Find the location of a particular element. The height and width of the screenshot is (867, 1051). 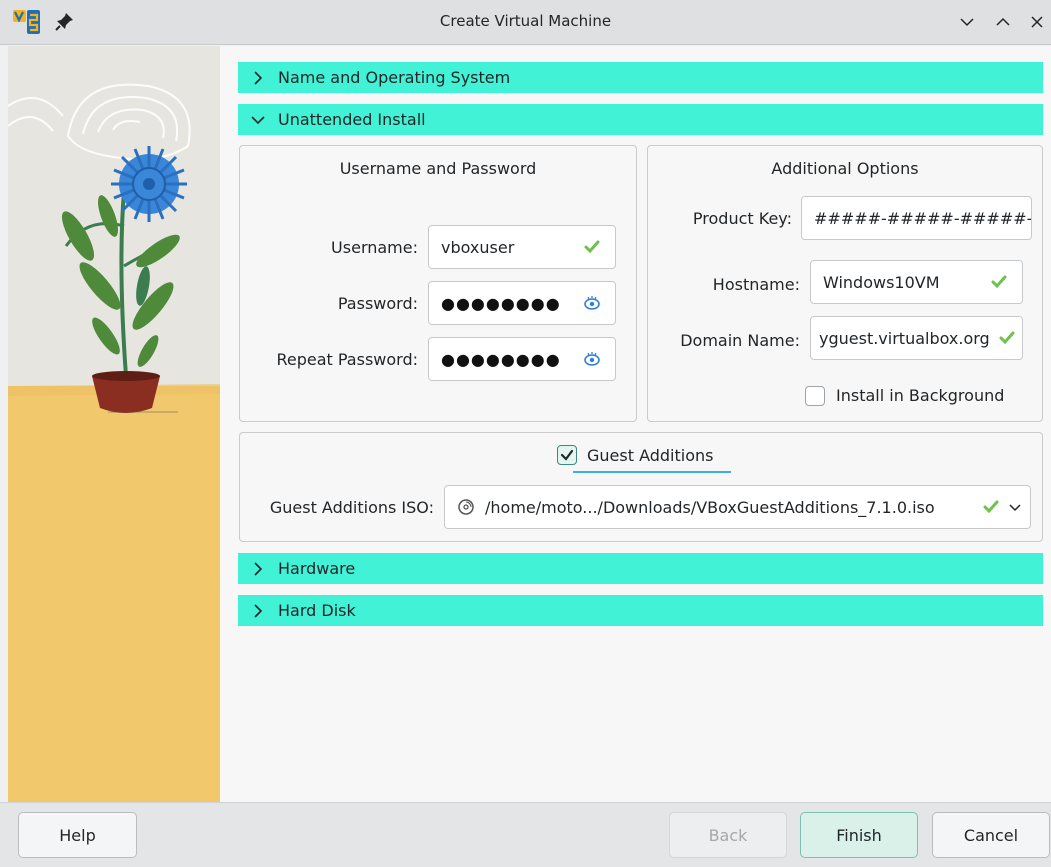

password-field: ●●●●●●●● is located at coordinates (522, 303).